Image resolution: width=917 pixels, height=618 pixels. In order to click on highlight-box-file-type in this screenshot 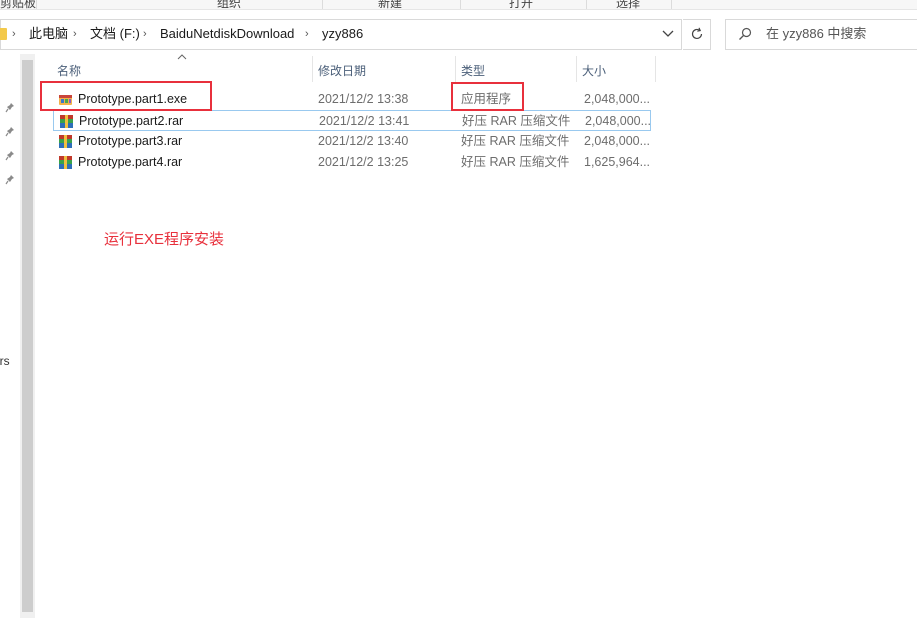, I will do `click(487, 96)`.